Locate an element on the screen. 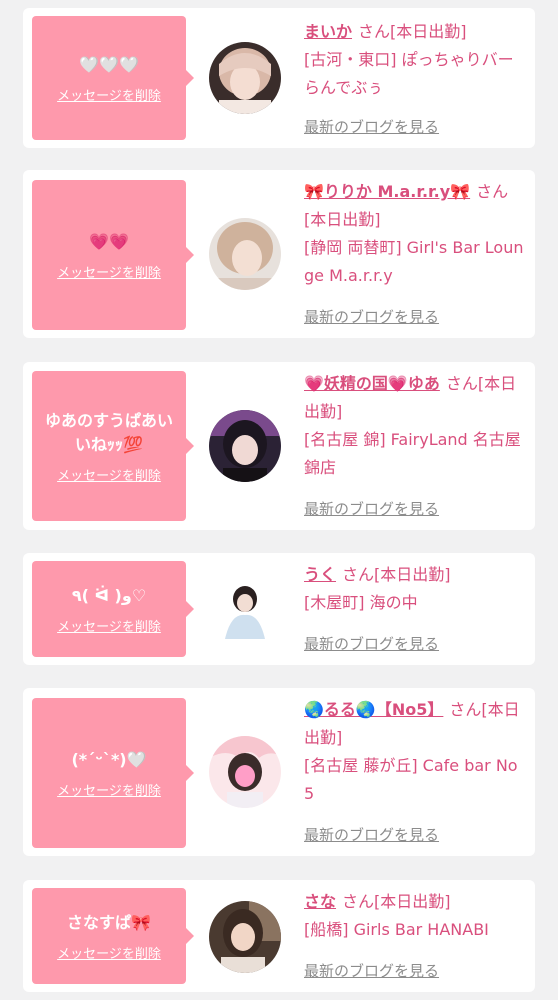  store-name: [船橋] Girls Bar HANABI is located at coordinates (396, 929).